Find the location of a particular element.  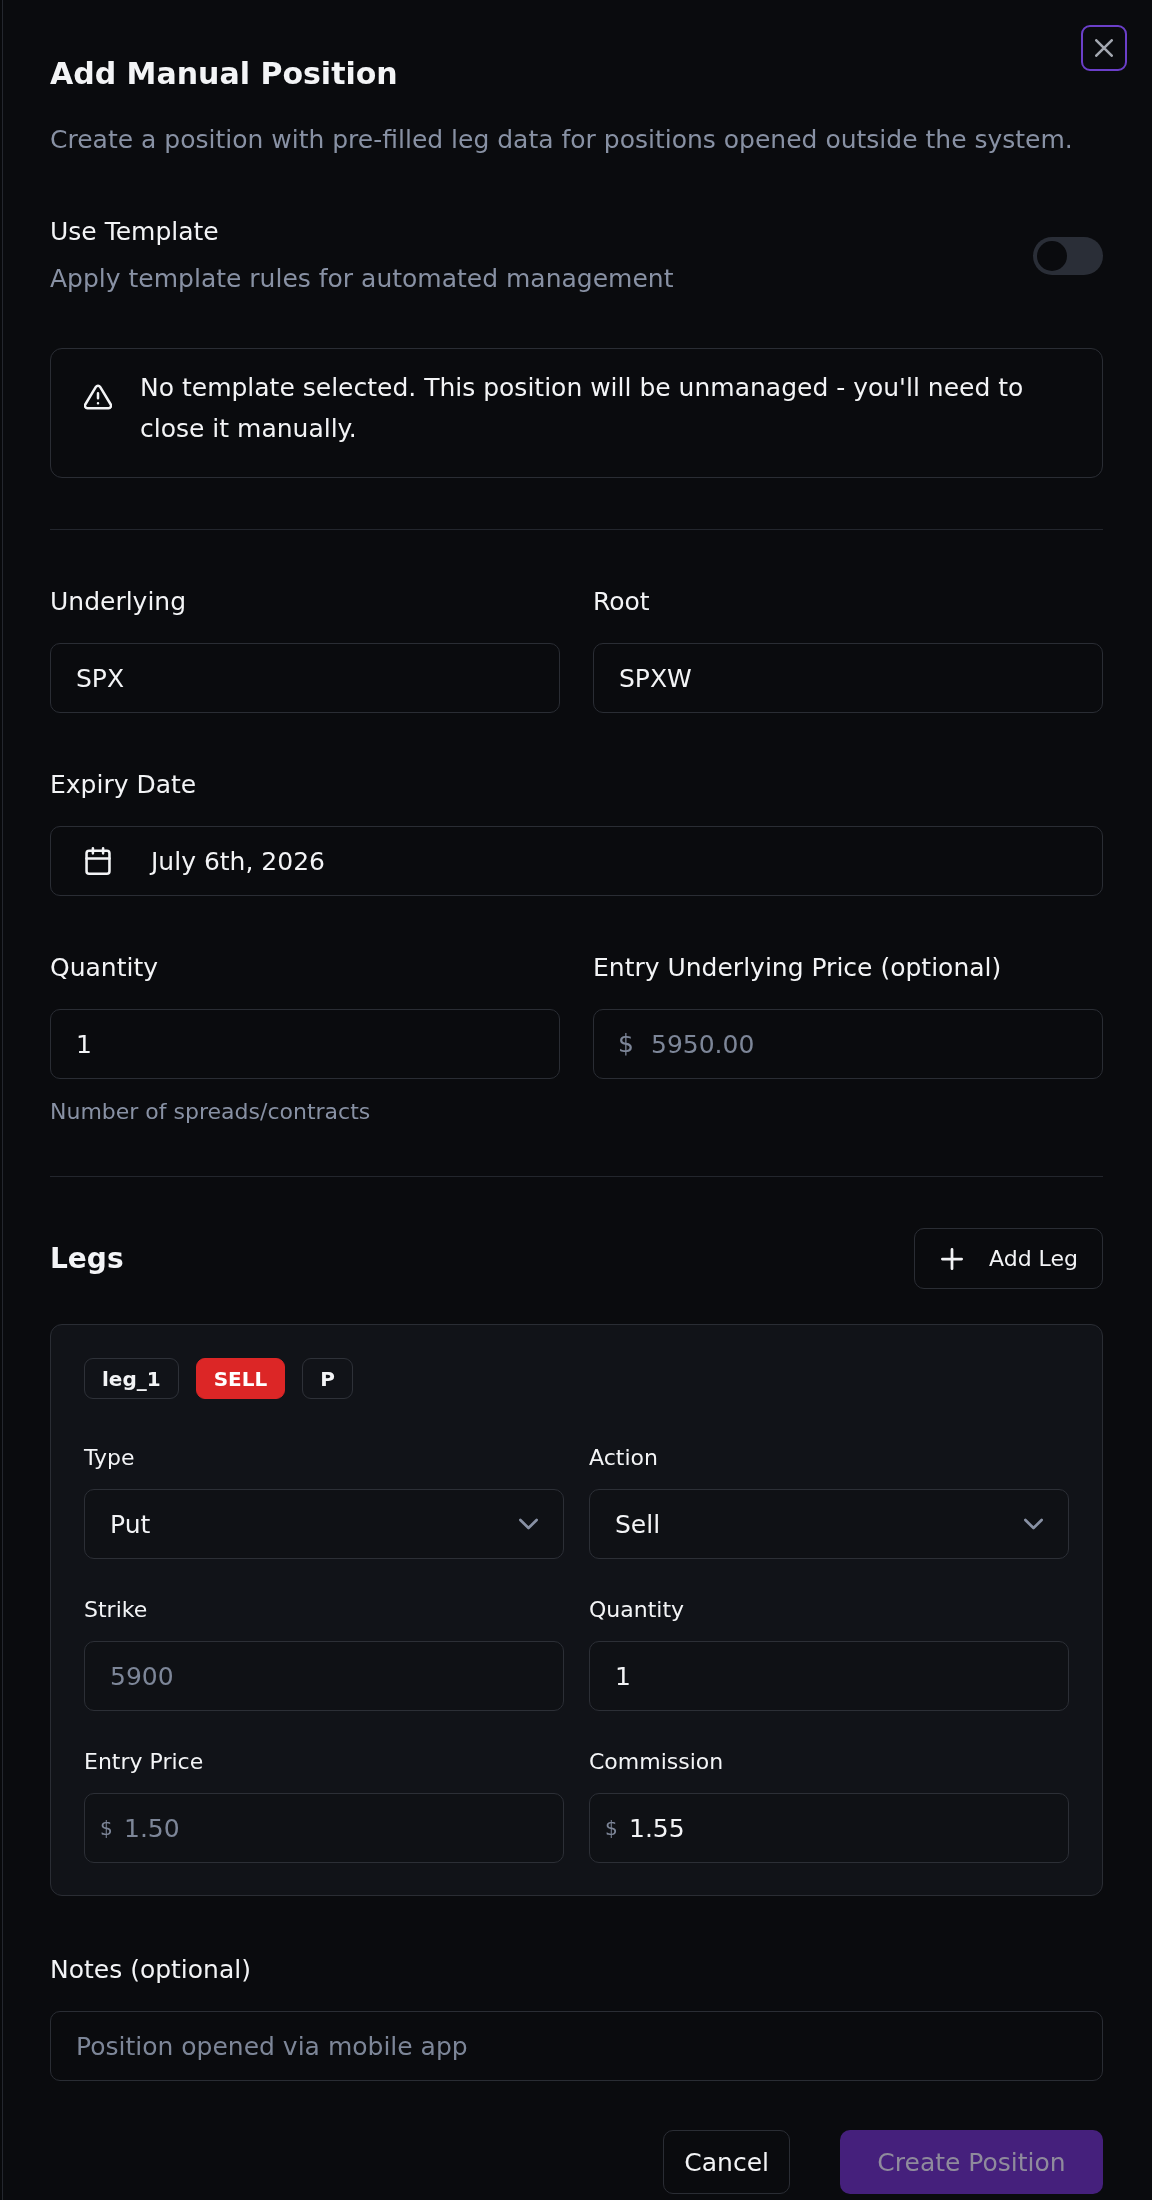

dialog-title: Add Manual Position is located at coordinates (224, 74).